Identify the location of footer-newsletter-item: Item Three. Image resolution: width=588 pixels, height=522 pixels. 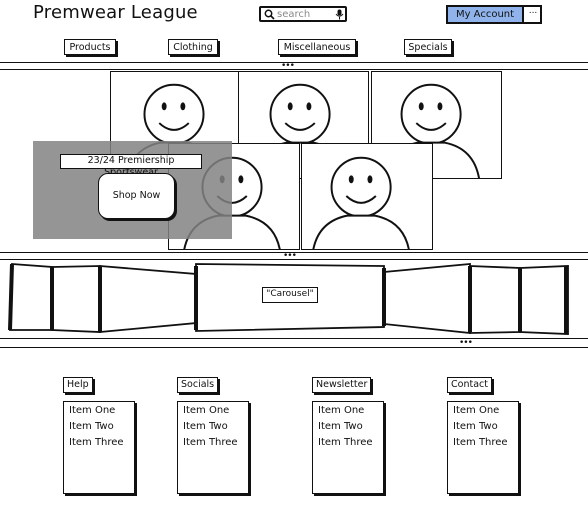
(348, 443).